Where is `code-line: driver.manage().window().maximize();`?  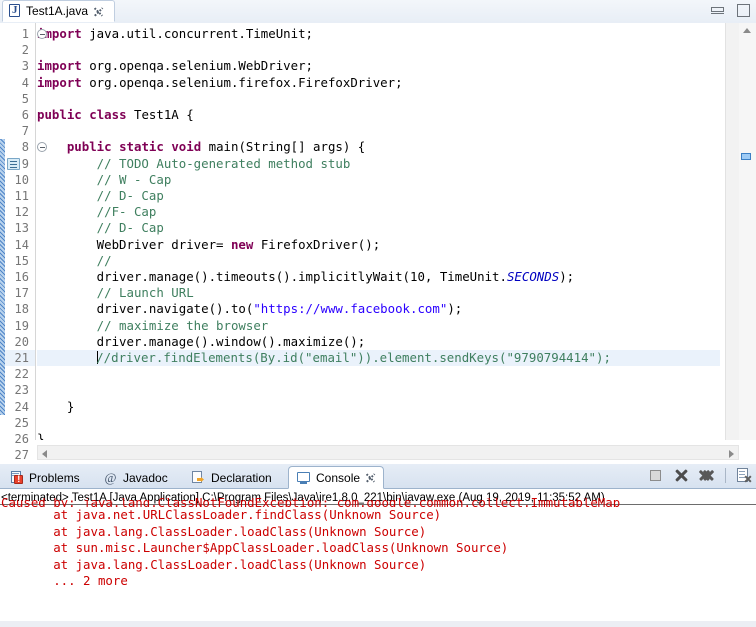 code-line: driver.manage().window().maximize(); is located at coordinates (378, 342).